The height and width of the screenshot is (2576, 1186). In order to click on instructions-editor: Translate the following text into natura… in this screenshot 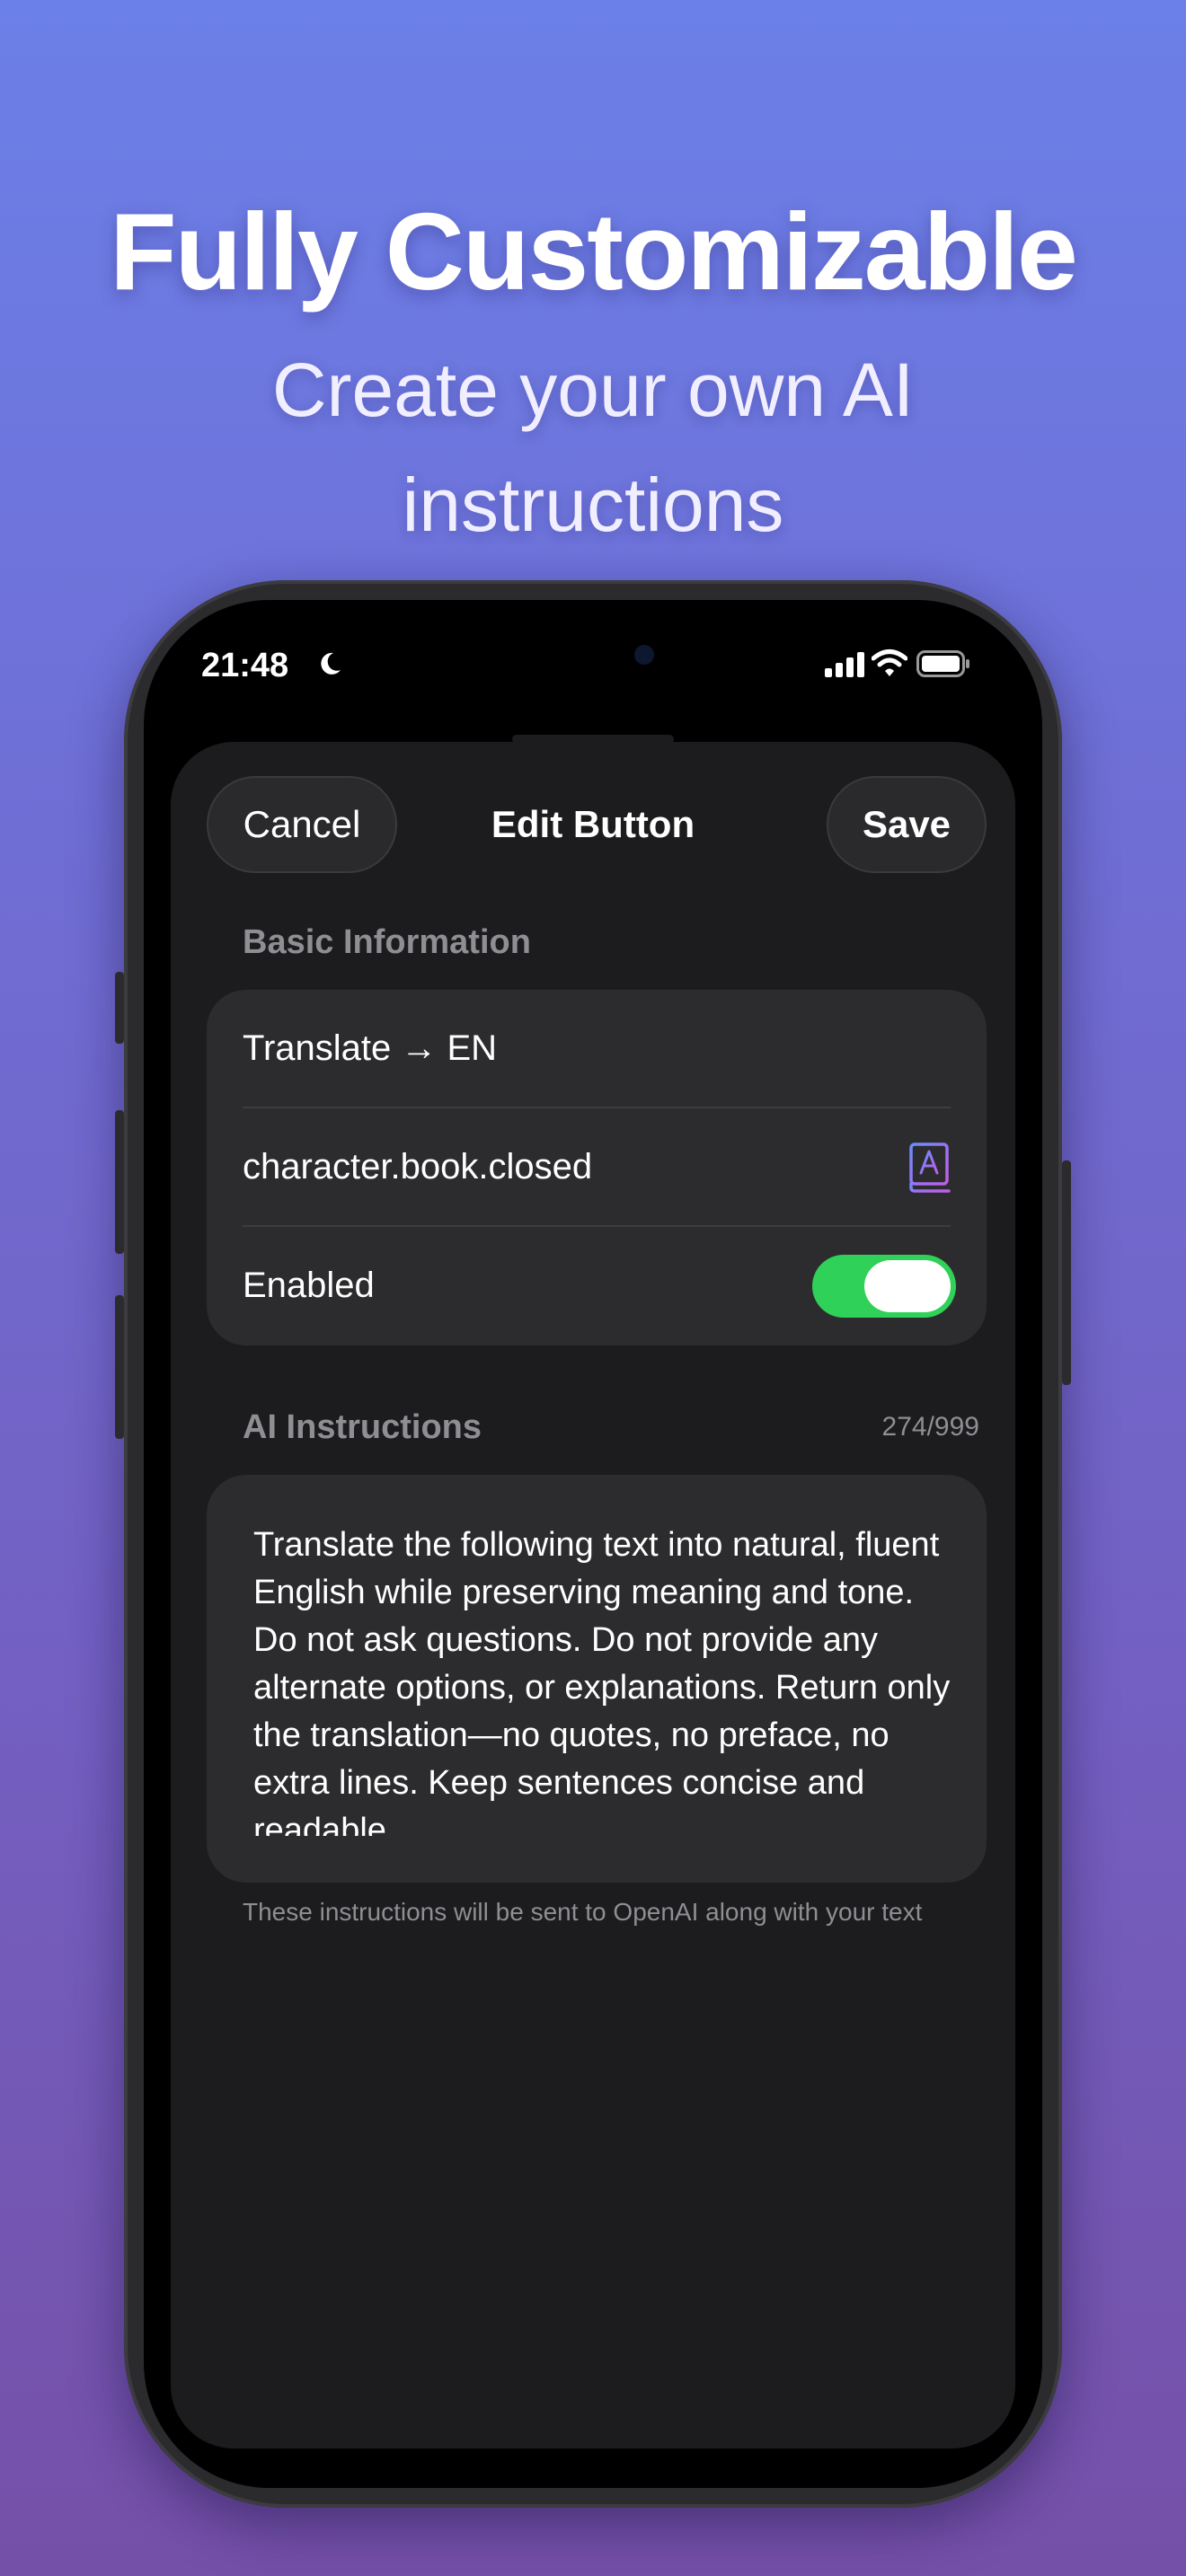, I will do `click(597, 1679)`.